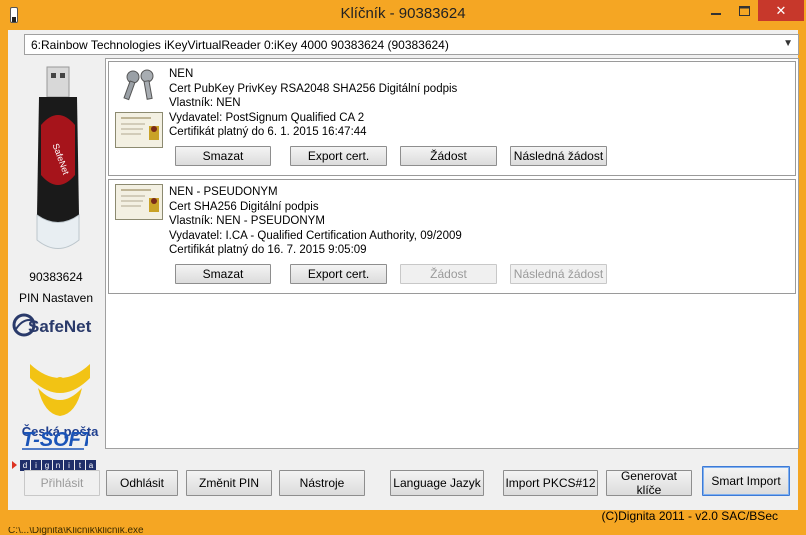  What do you see at coordinates (60, 326) in the screenshot?
I see `svg-text: SafeNet` at bounding box center [60, 326].